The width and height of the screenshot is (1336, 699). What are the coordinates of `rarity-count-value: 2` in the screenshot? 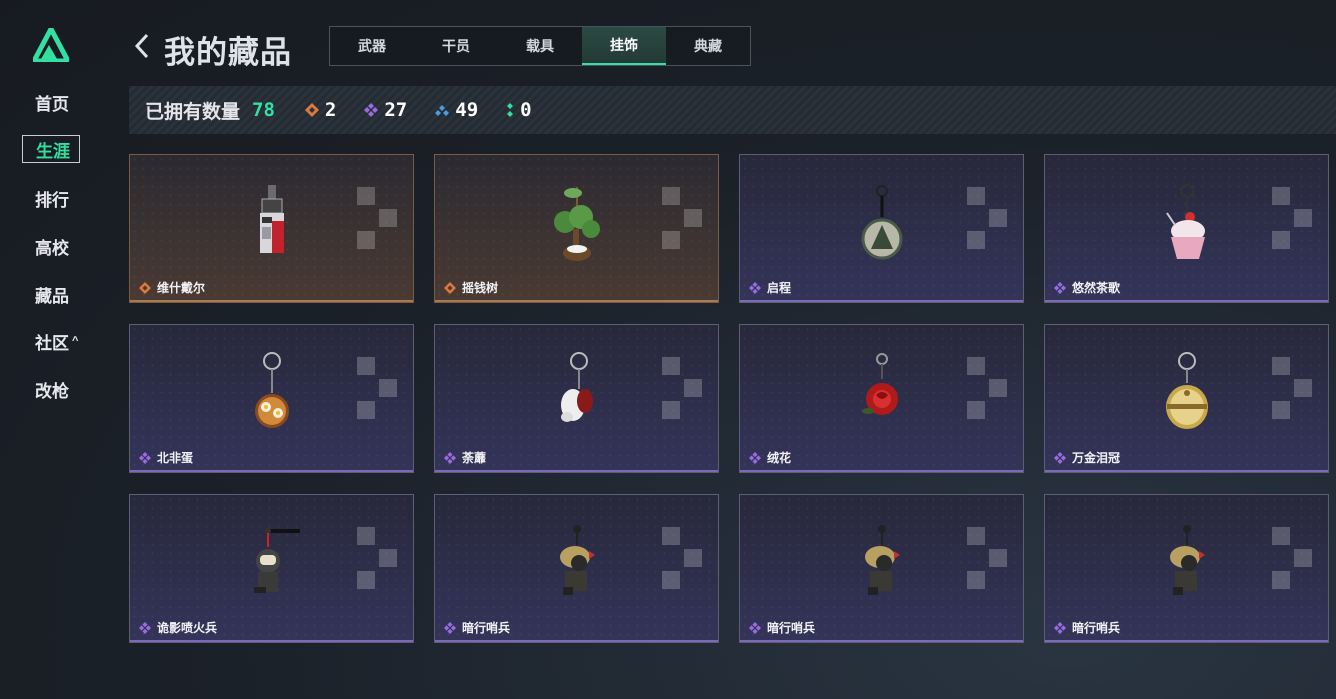 It's located at (330, 110).